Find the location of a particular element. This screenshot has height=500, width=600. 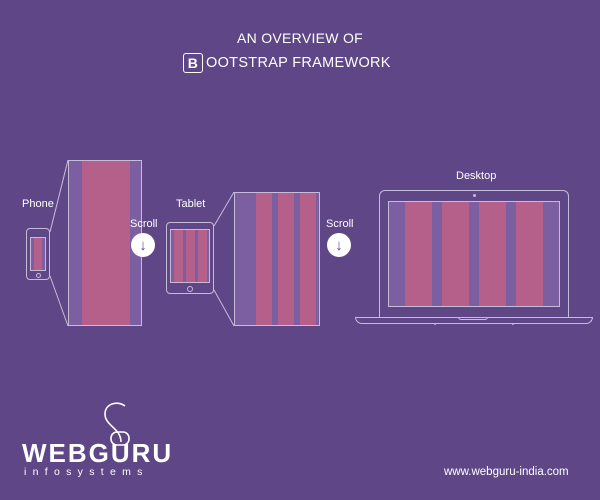

tablet-zoom-line-bottom is located at coordinates (224, 308).